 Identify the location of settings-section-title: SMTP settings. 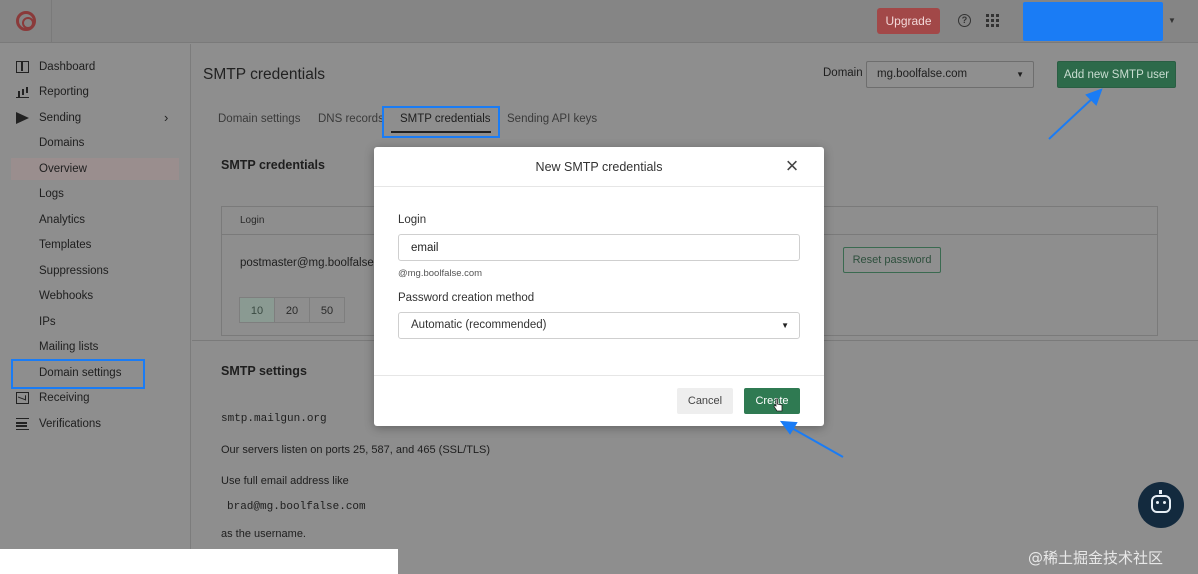
(264, 371).